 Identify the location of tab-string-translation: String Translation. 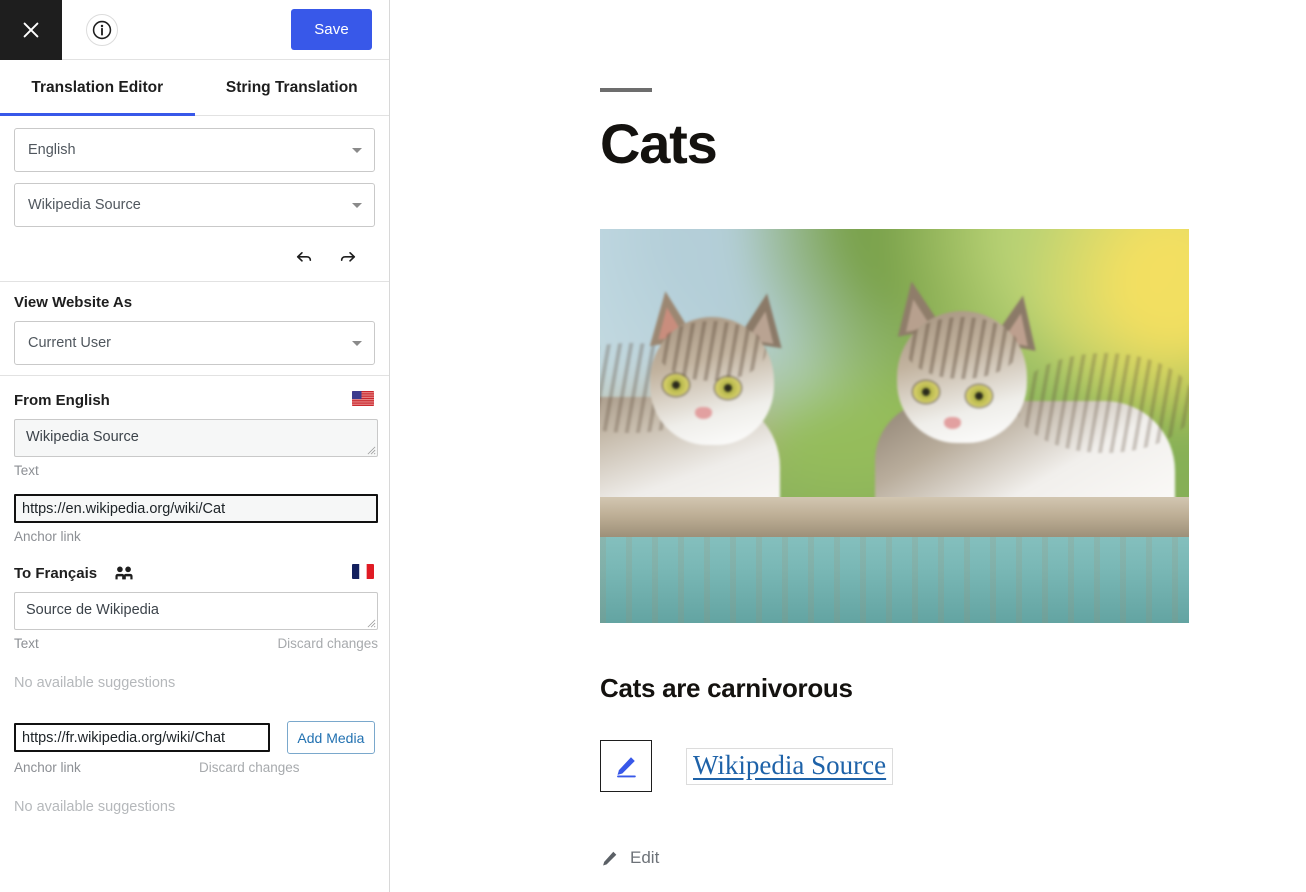
(292, 87).